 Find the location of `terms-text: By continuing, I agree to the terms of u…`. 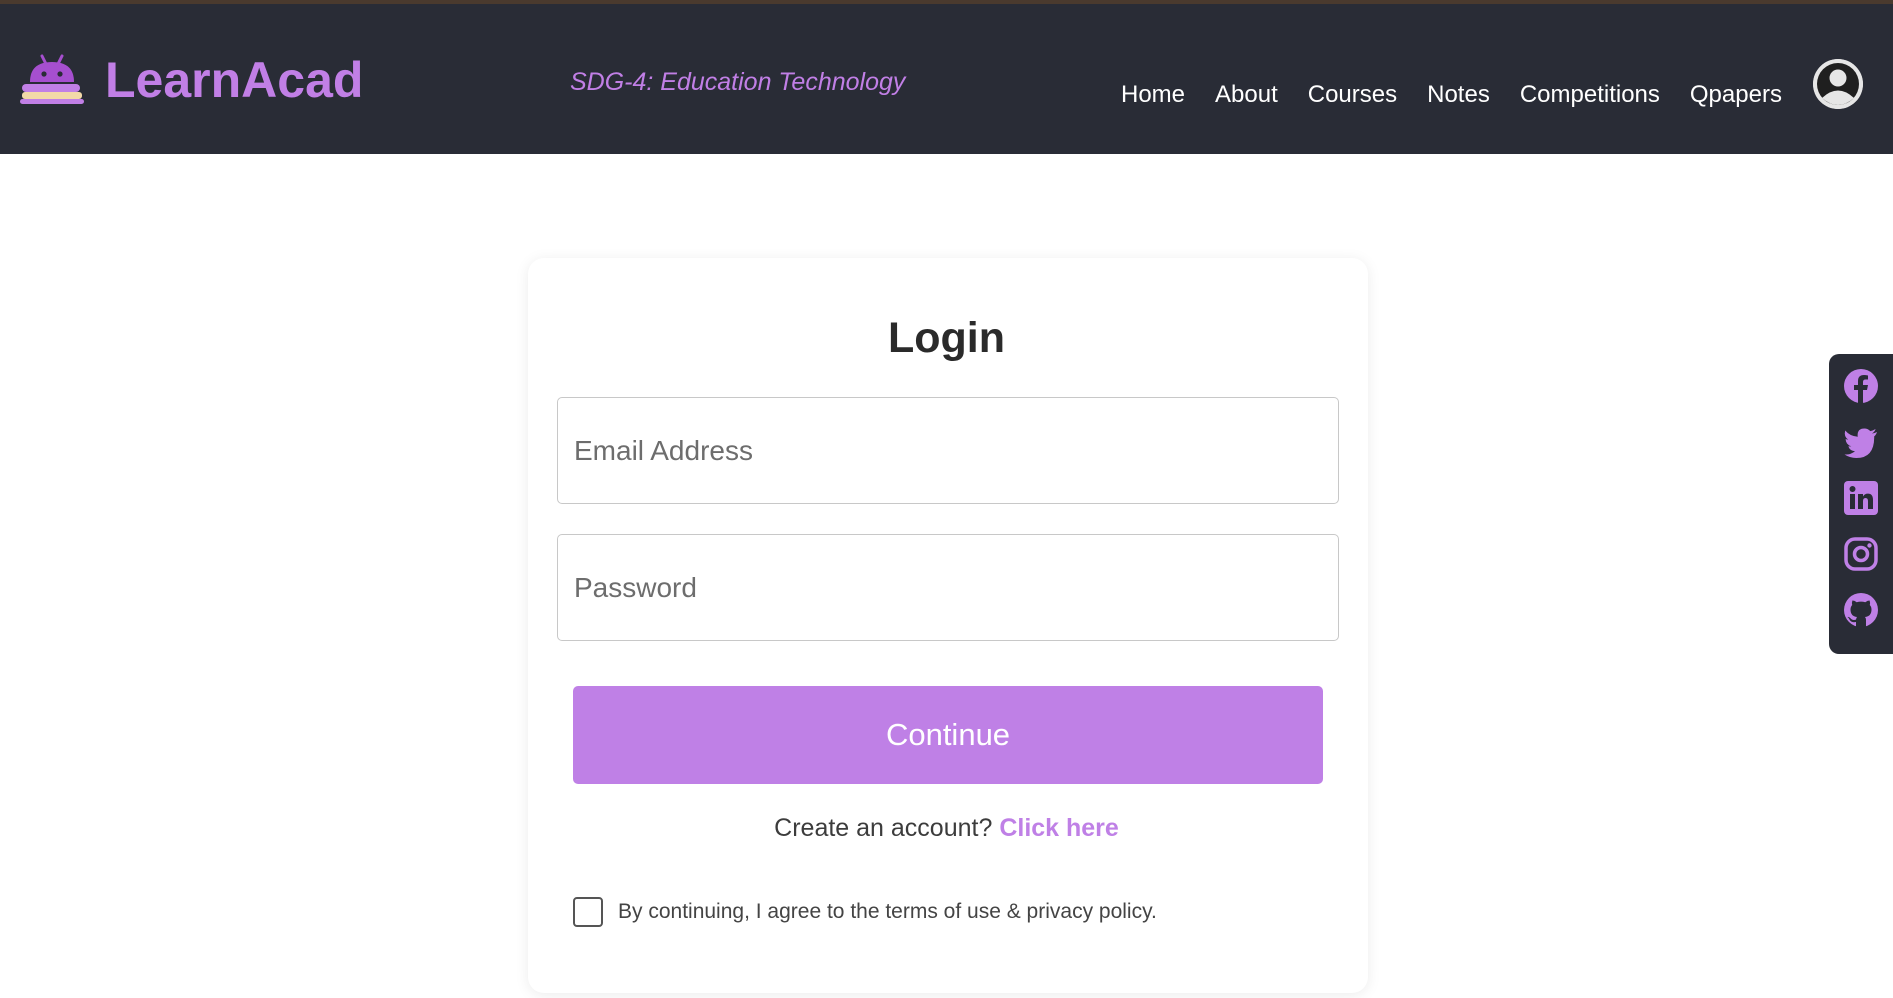

terms-text: By continuing, I agree to the terms of u… is located at coordinates (887, 911).